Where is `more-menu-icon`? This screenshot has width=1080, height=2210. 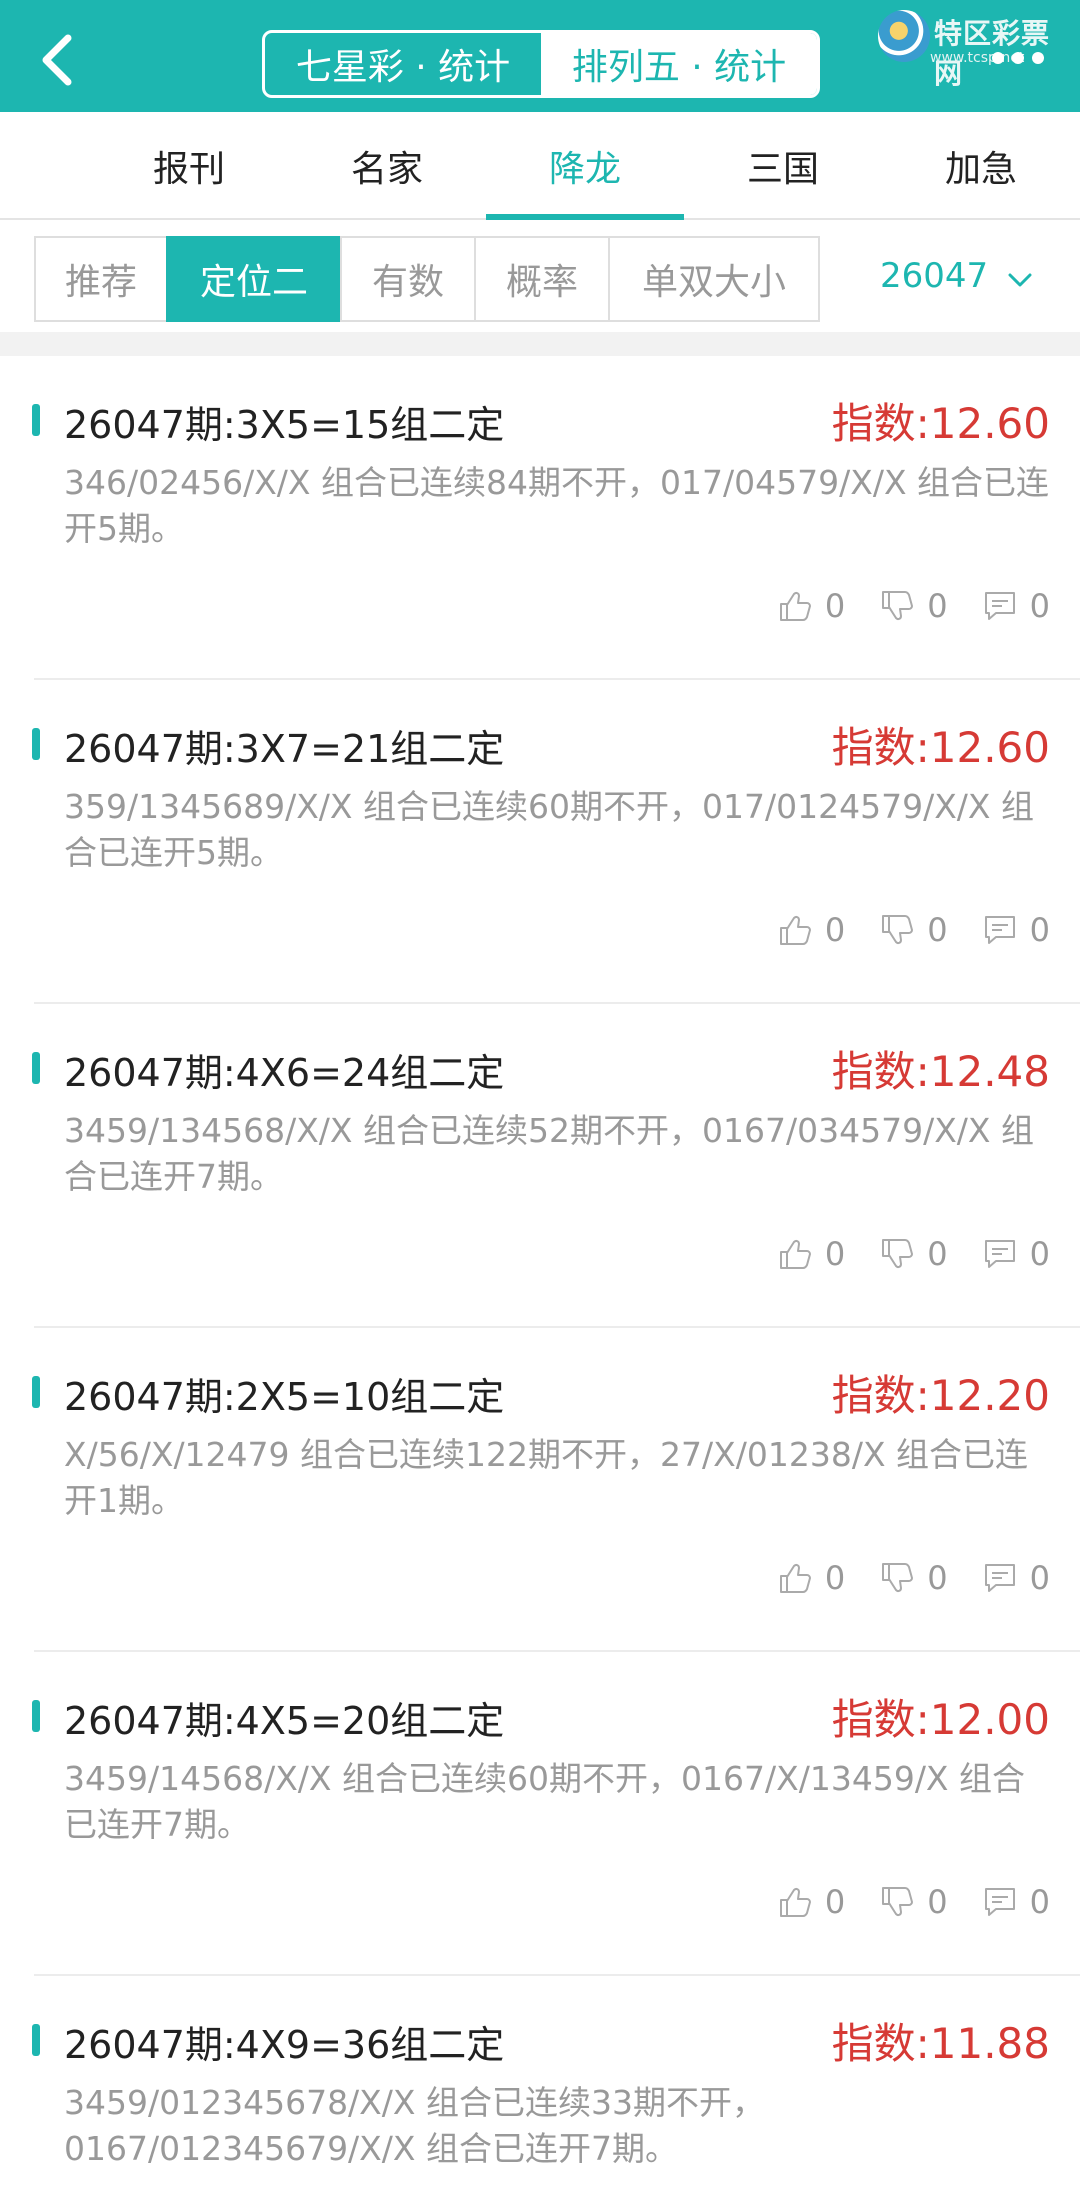
more-menu-icon is located at coordinates (1022, 60).